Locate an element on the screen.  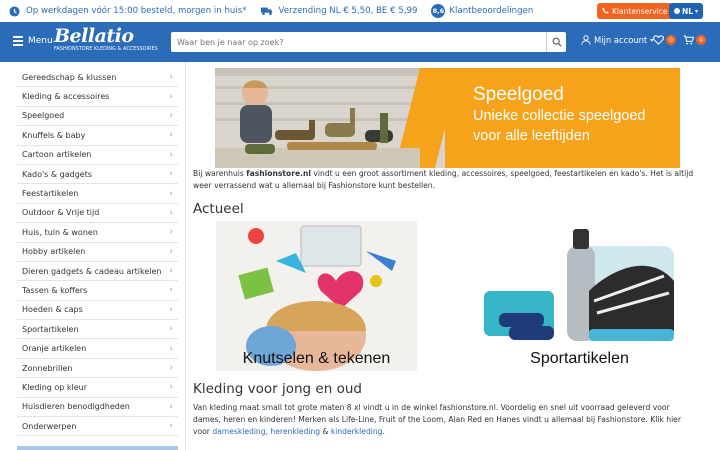
customer-service-button: Klantenservice is located at coordinates (635, 11).